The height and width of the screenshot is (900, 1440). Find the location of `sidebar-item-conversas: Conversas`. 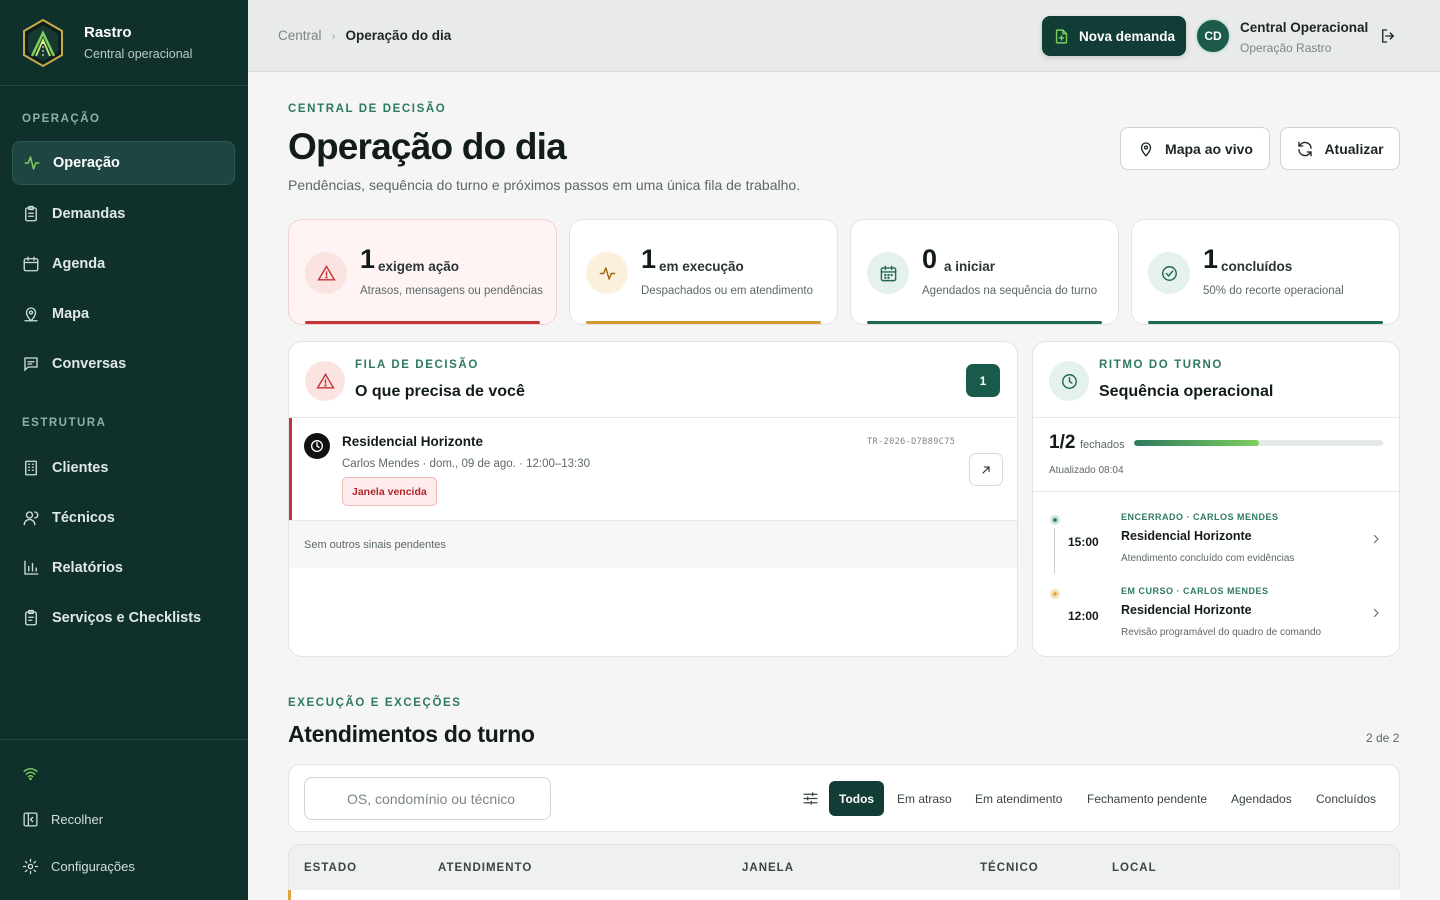

sidebar-item-conversas: Conversas is located at coordinates (123, 364).